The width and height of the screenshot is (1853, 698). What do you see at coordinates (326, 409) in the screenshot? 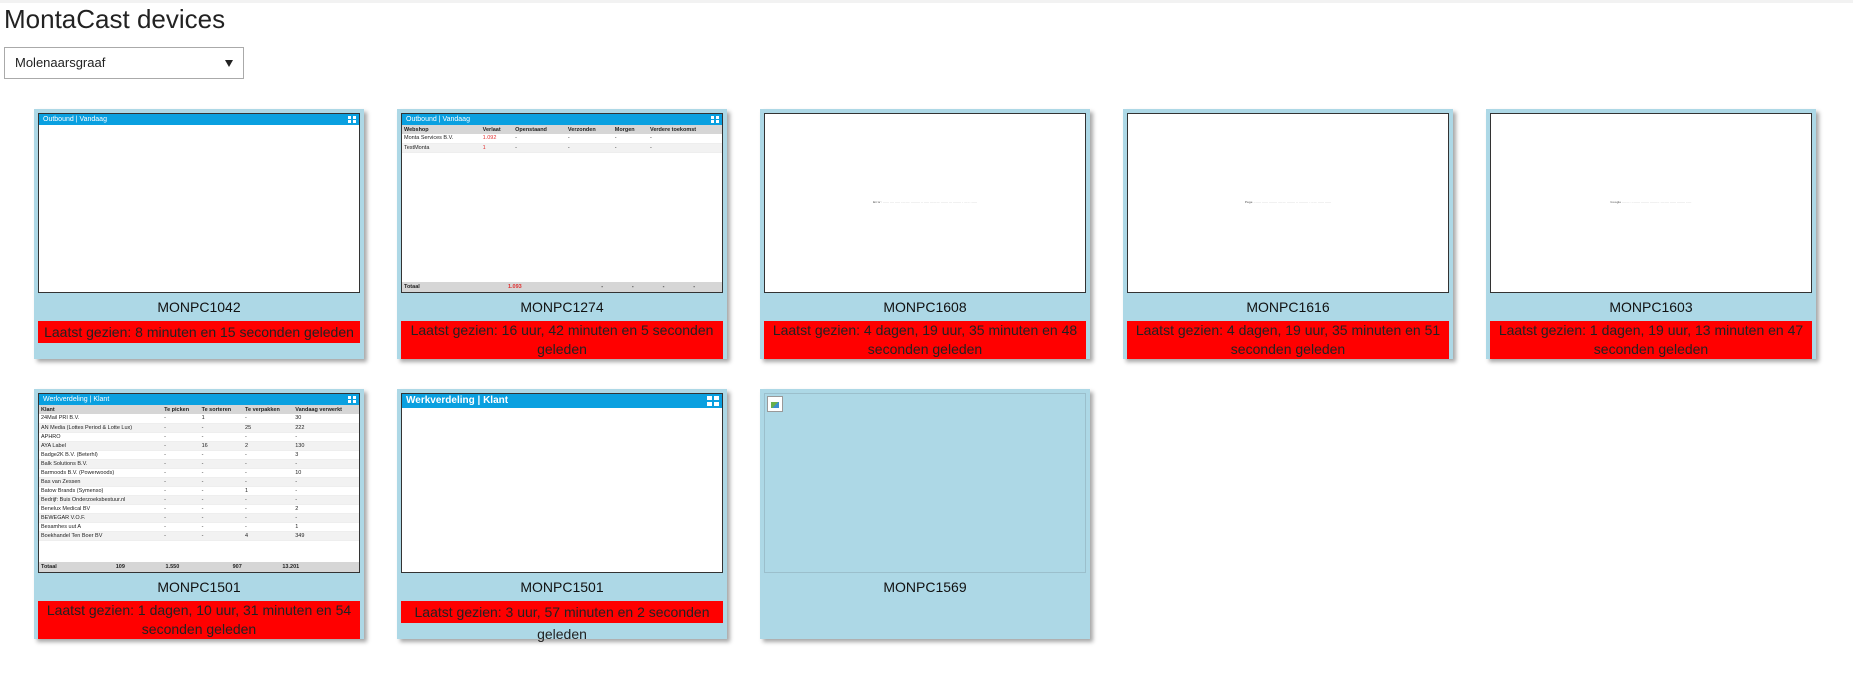
I see `column-header: Vandaag verwerkt` at bounding box center [326, 409].